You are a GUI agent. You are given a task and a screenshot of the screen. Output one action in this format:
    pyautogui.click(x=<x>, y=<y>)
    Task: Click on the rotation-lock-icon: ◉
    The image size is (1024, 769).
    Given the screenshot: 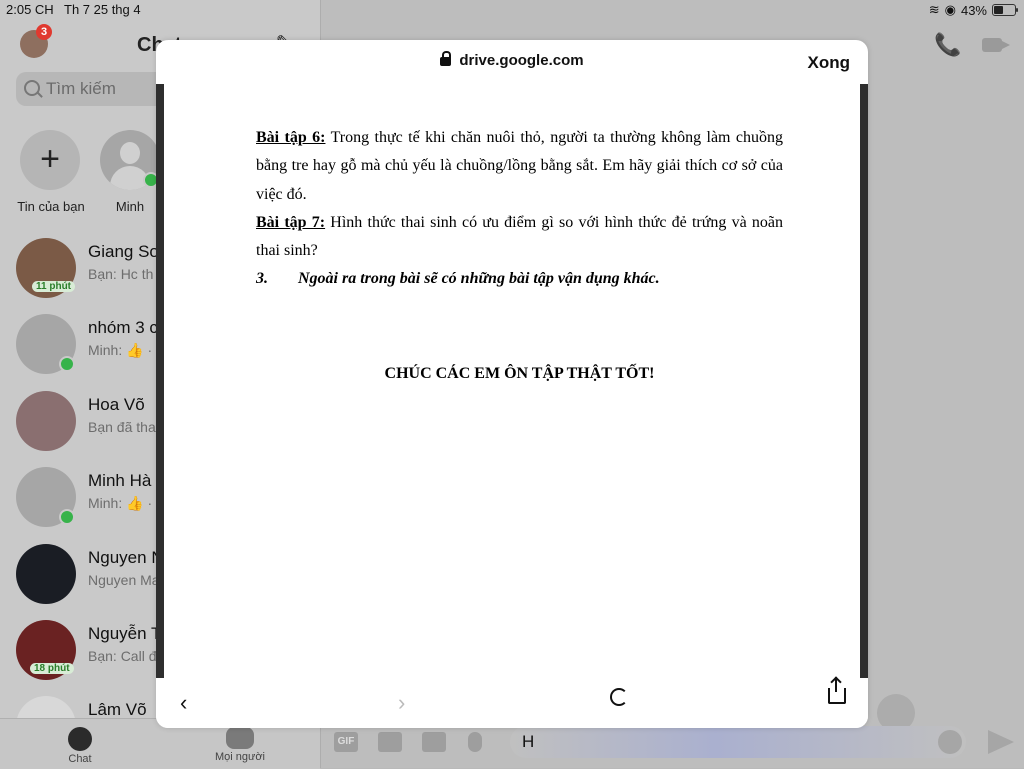 What is the action you would take?
    pyautogui.click(x=950, y=9)
    